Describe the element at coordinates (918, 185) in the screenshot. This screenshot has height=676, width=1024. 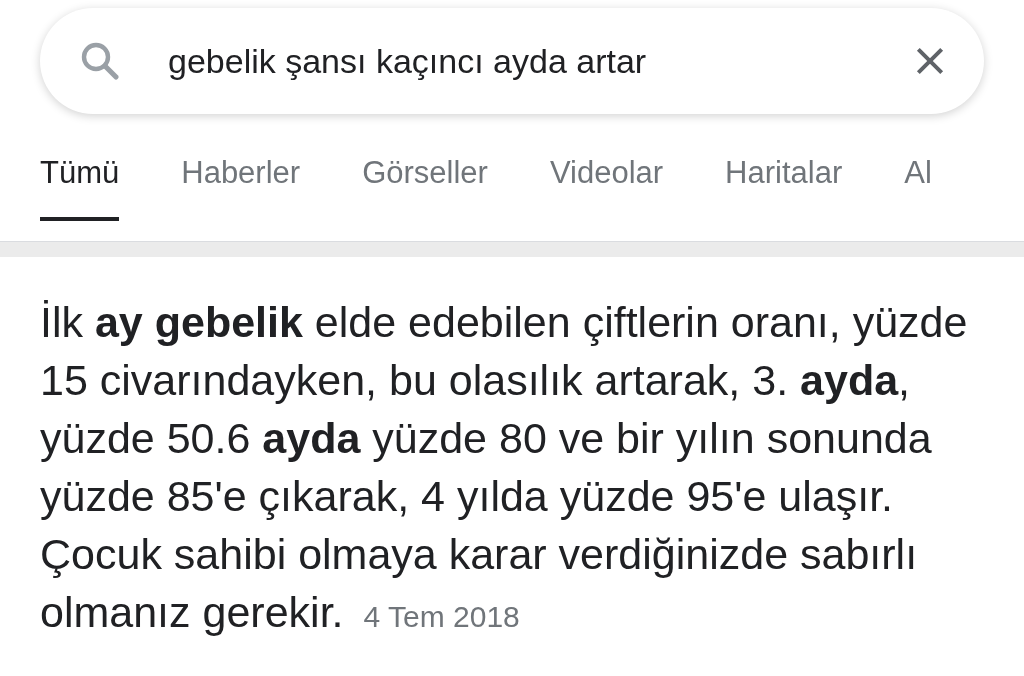
I see `tab: Al` at that location.